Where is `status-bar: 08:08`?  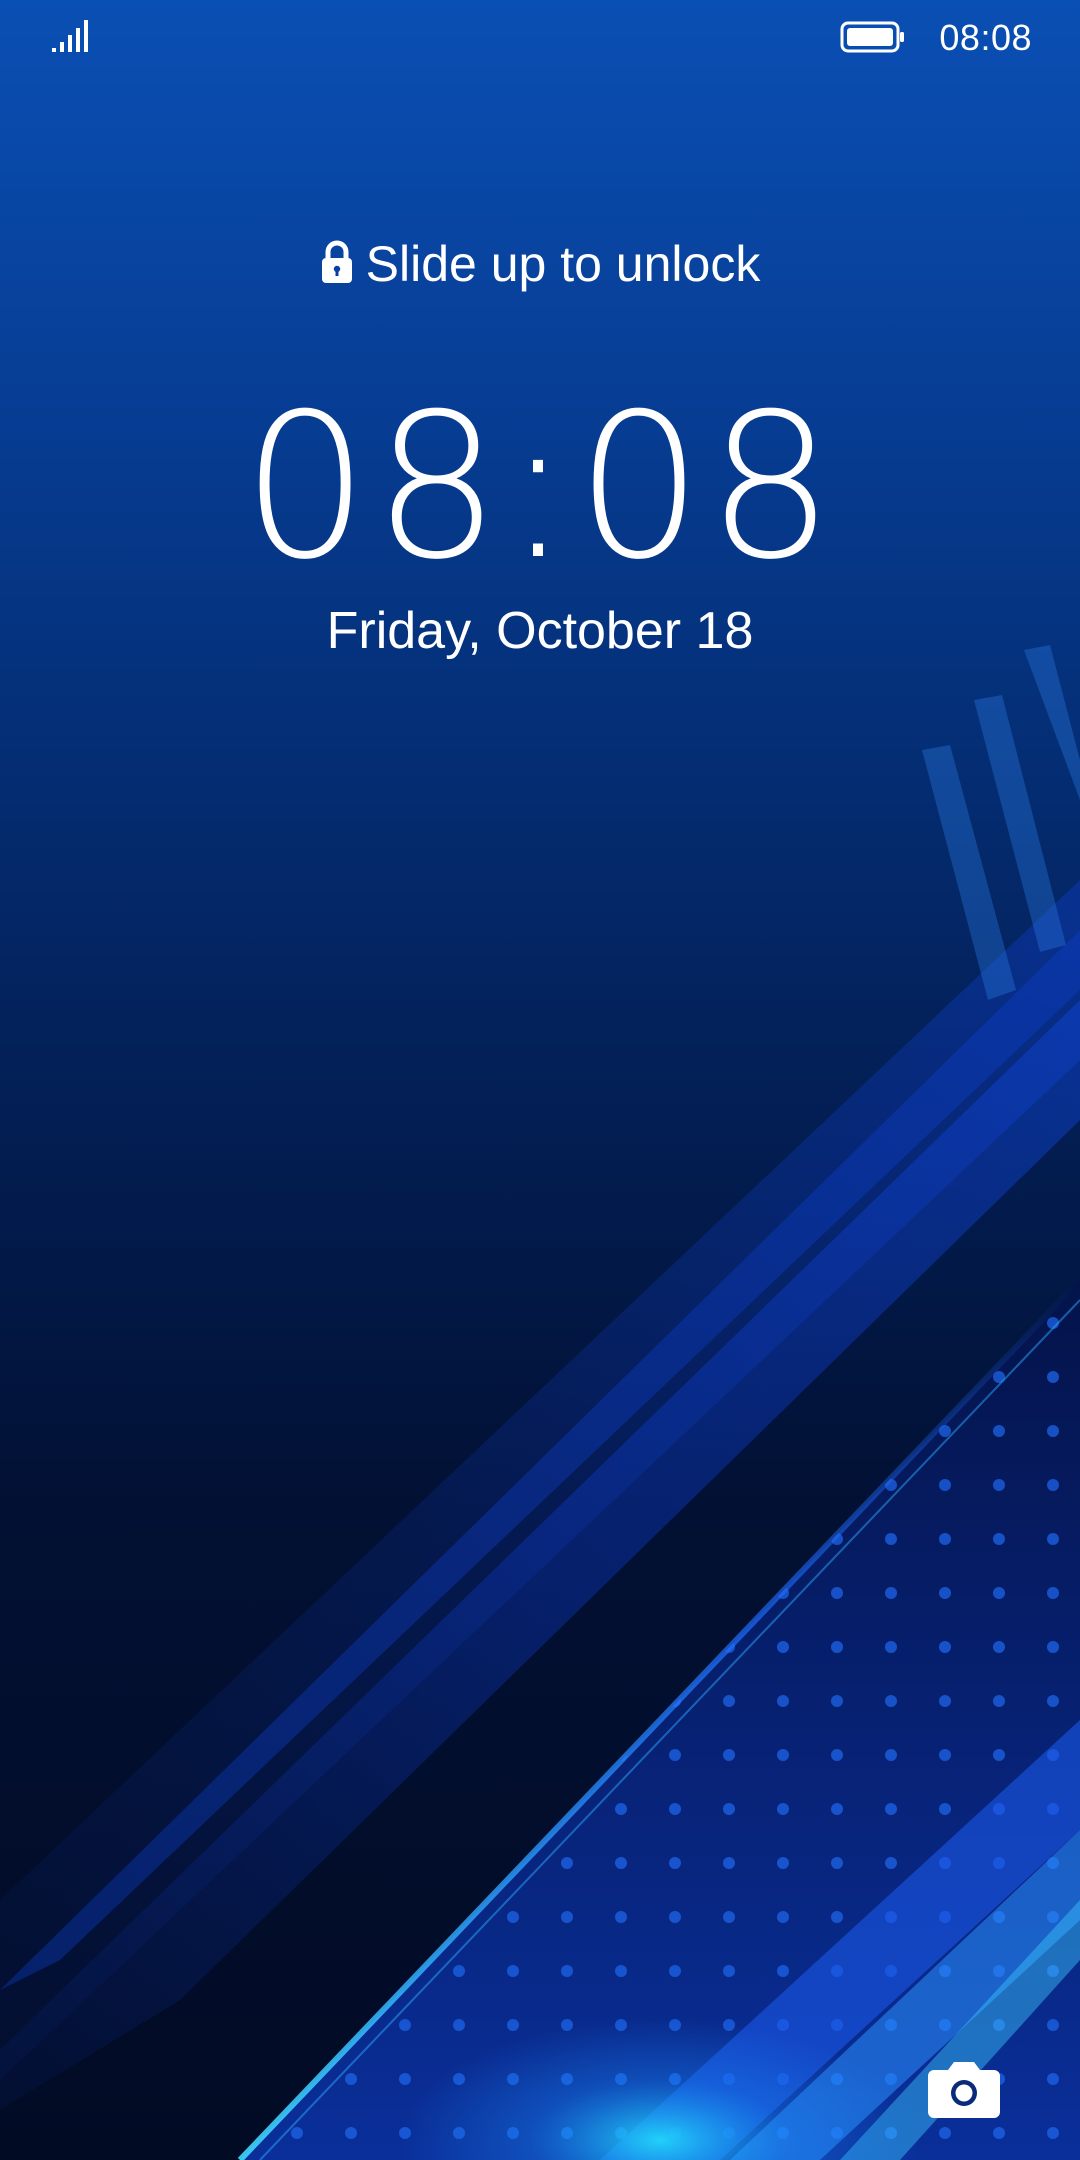 status-bar: 08:08 is located at coordinates (540, 38).